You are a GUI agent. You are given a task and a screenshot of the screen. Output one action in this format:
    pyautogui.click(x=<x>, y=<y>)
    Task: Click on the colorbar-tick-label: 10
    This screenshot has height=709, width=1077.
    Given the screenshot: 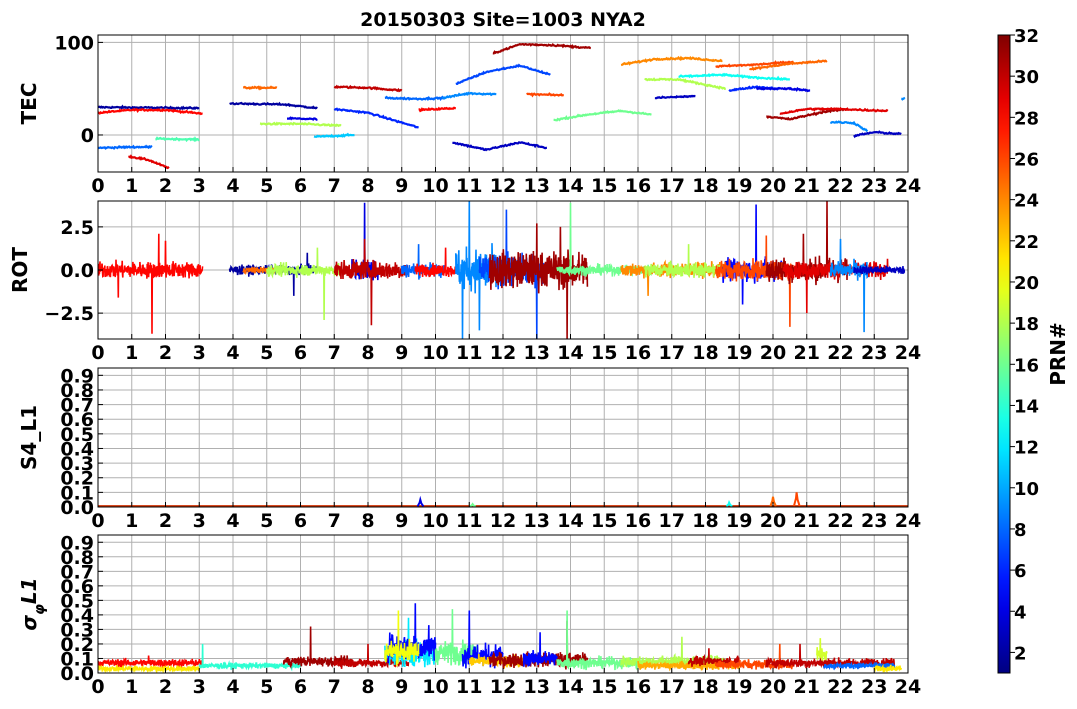 What is the action you would take?
    pyautogui.click(x=1026, y=489)
    